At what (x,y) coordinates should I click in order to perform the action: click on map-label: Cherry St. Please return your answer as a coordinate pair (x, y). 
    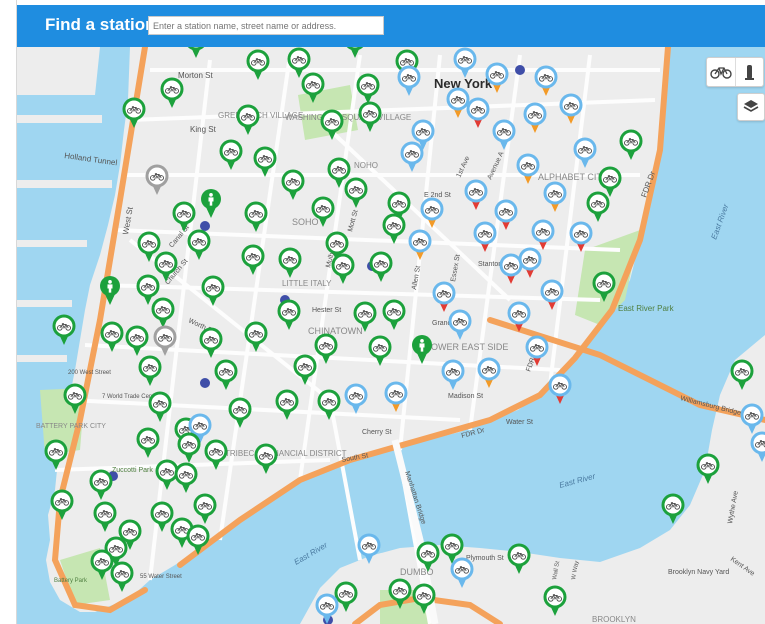
    Looking at the image, I should click on (377, 432).